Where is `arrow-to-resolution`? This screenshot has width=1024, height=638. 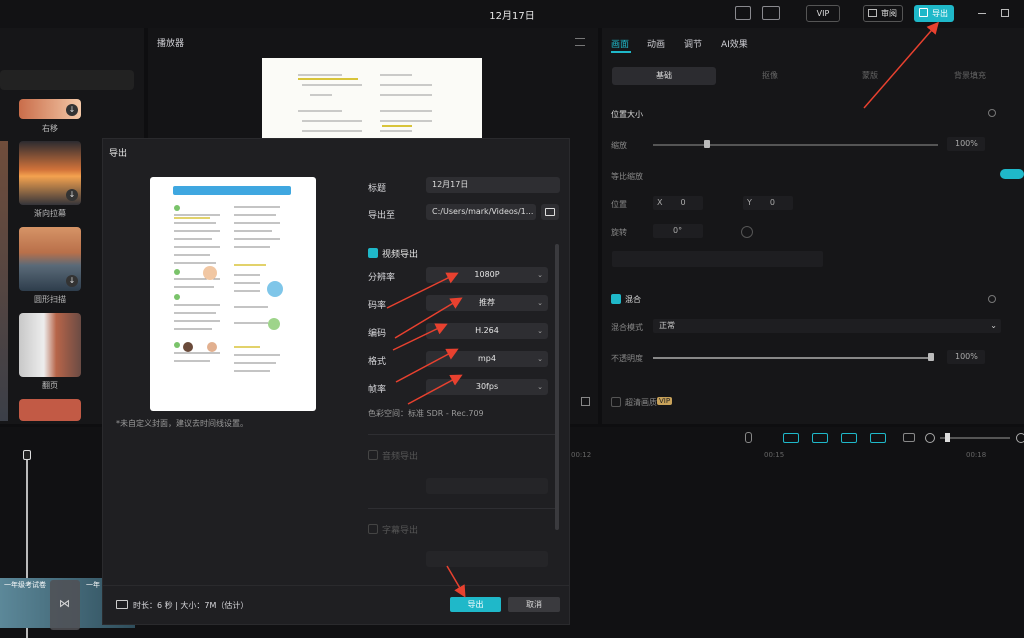 arrow-to-resolution is located at coordinates (422, 290).